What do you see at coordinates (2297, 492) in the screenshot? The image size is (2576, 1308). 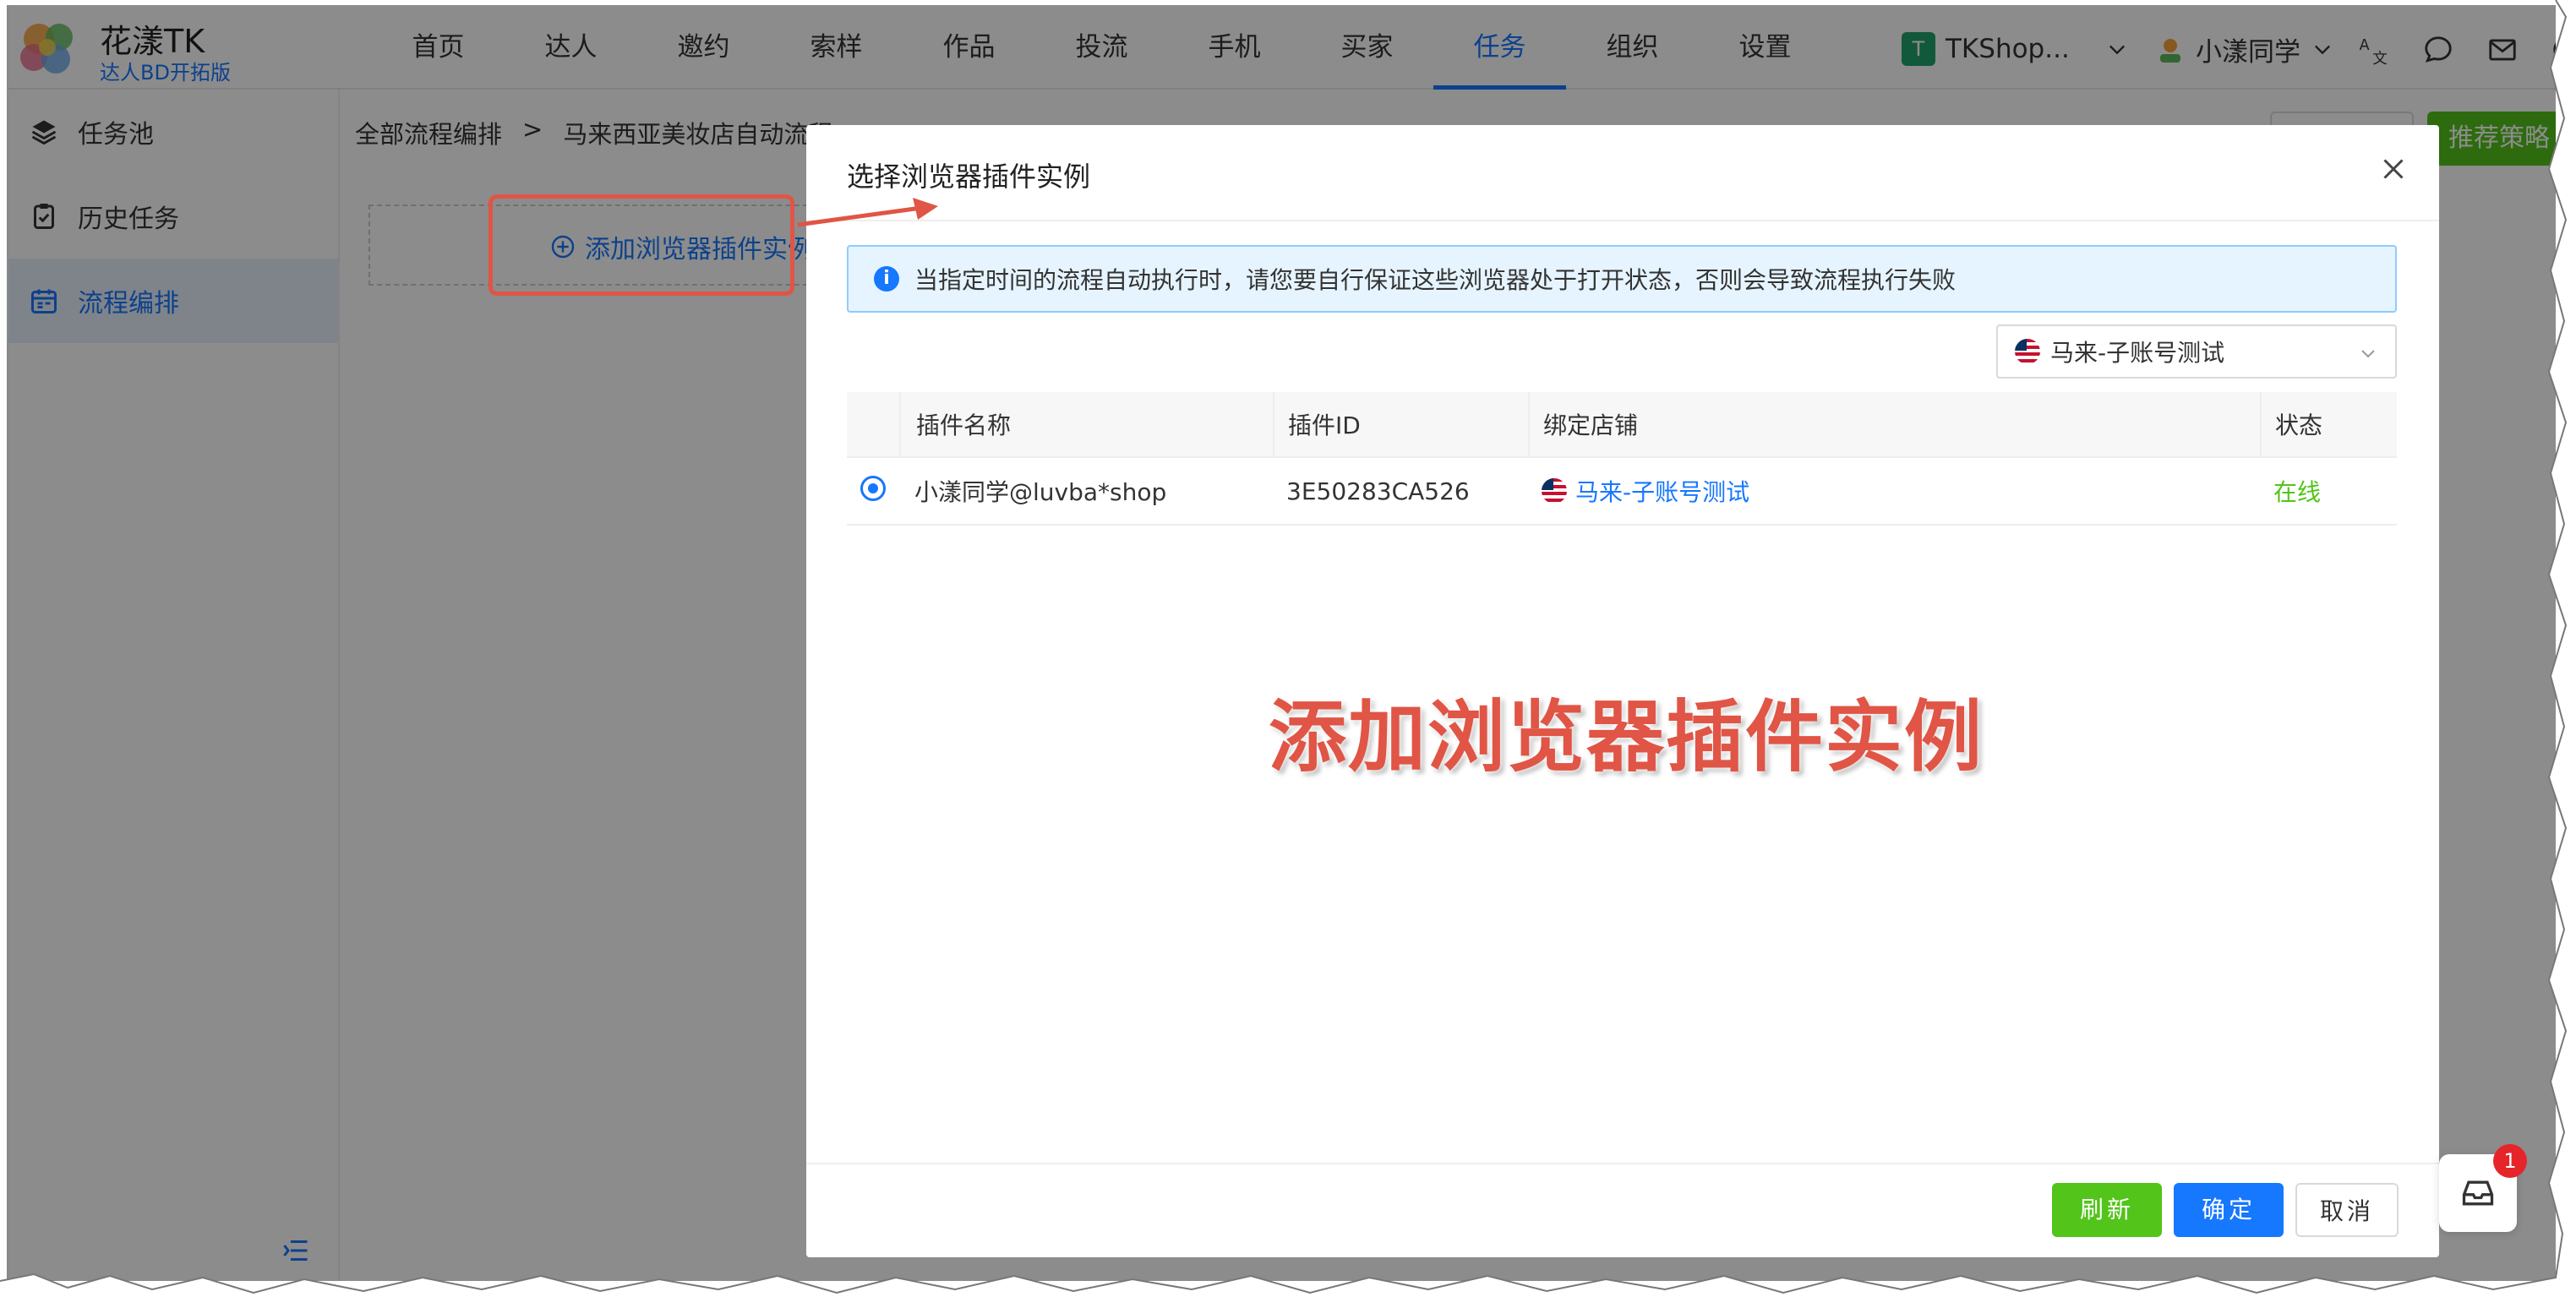 I see `status-badge: 在线` at bounding box center [2297, 492].